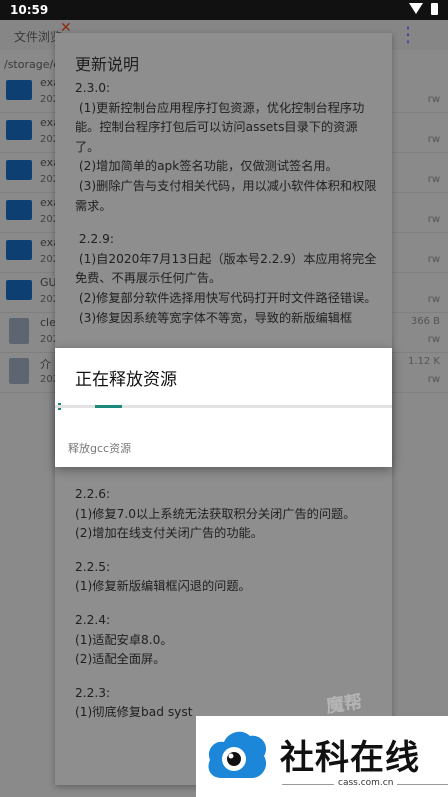  Describe the element at coordinates (224, 10) in the screenshot. I see `status-bar: 10:59` at that location.